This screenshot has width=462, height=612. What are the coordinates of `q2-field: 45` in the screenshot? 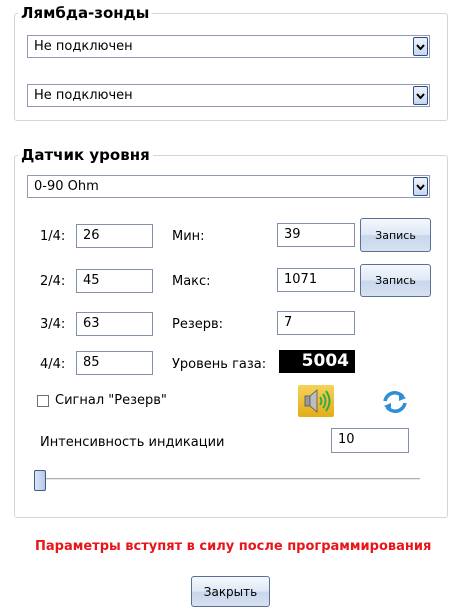 It's located at (114, 281).